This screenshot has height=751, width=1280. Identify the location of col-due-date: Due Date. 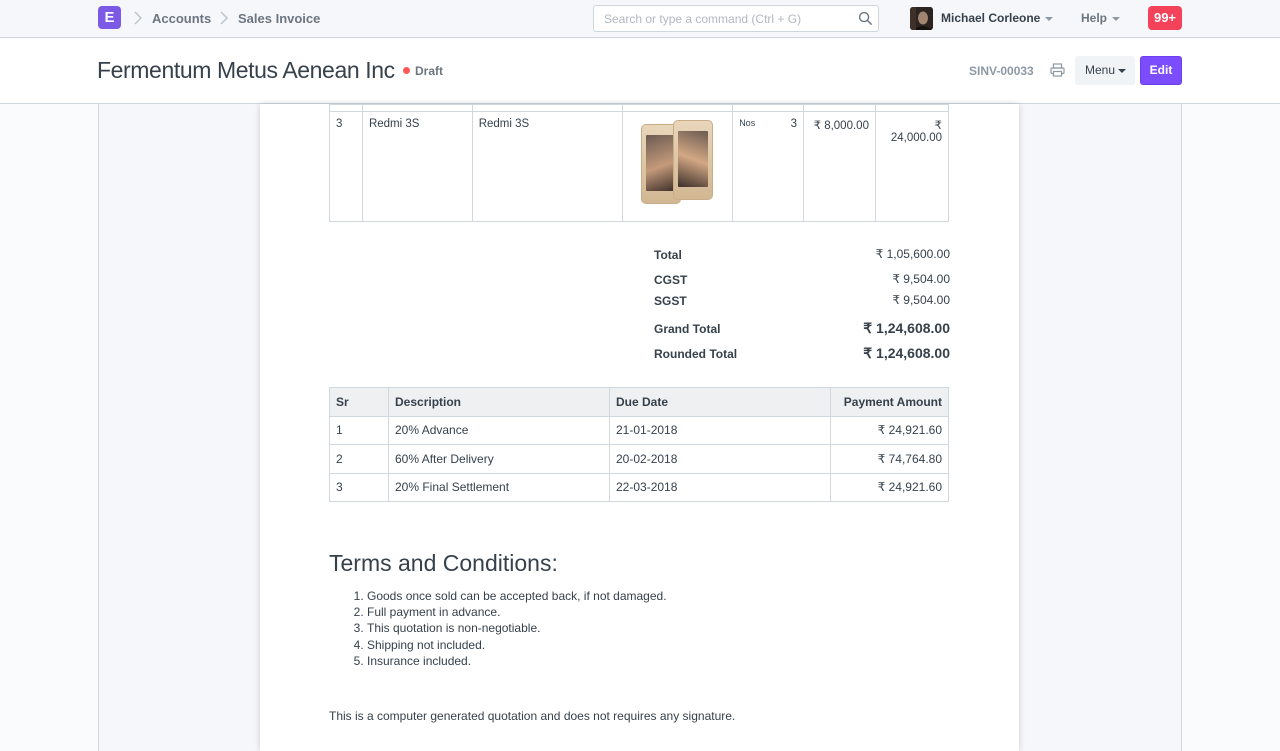
(720, 402).